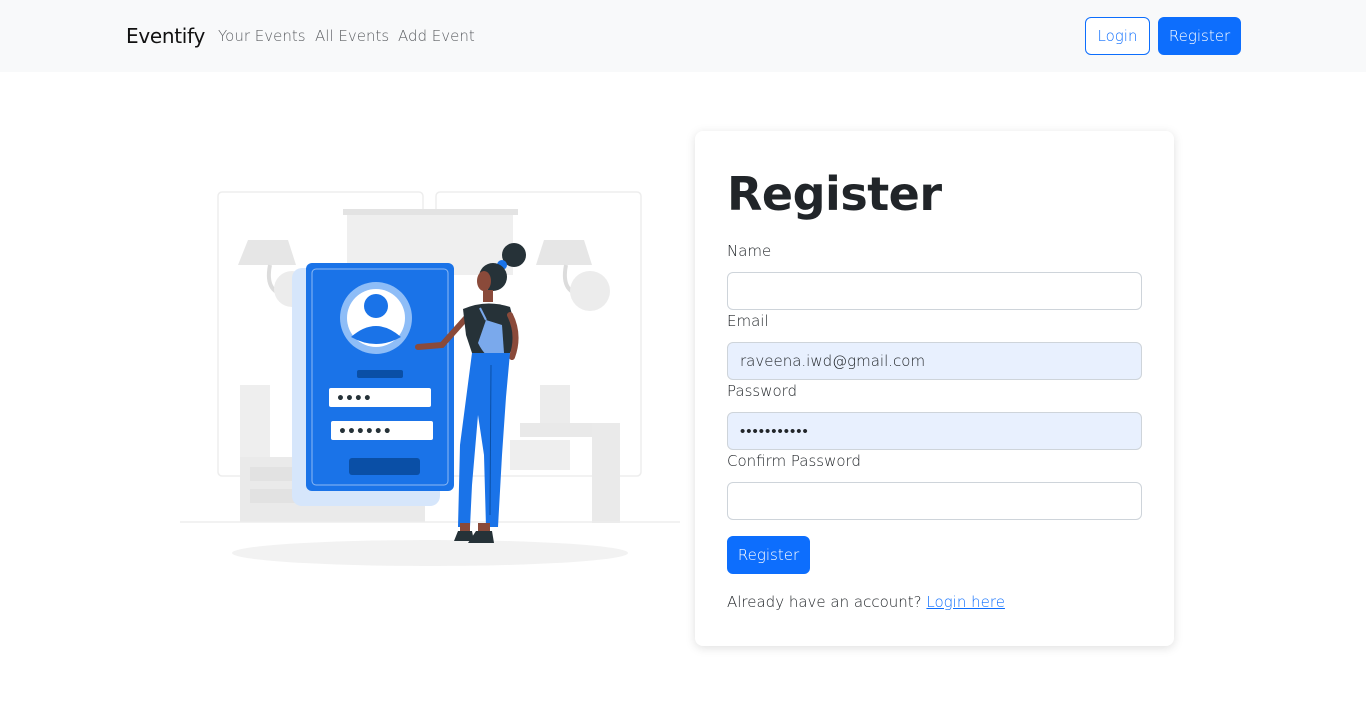 The image size is (1366, 705). What do you see at coordinates (165, 36) in the screenshot?
I see `brand-logo: Eventify` at bounding box center [165, 36].